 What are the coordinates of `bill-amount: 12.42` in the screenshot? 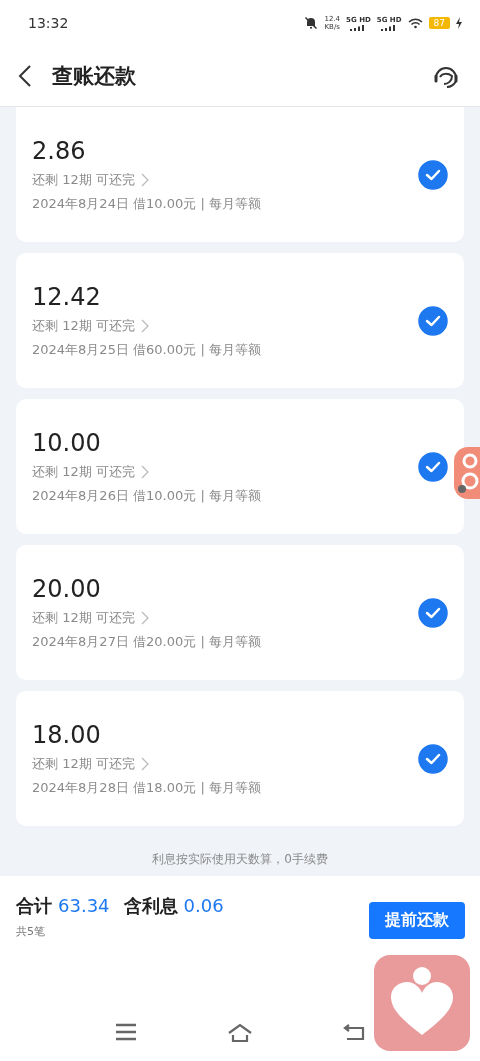 It's located at (67, 296).